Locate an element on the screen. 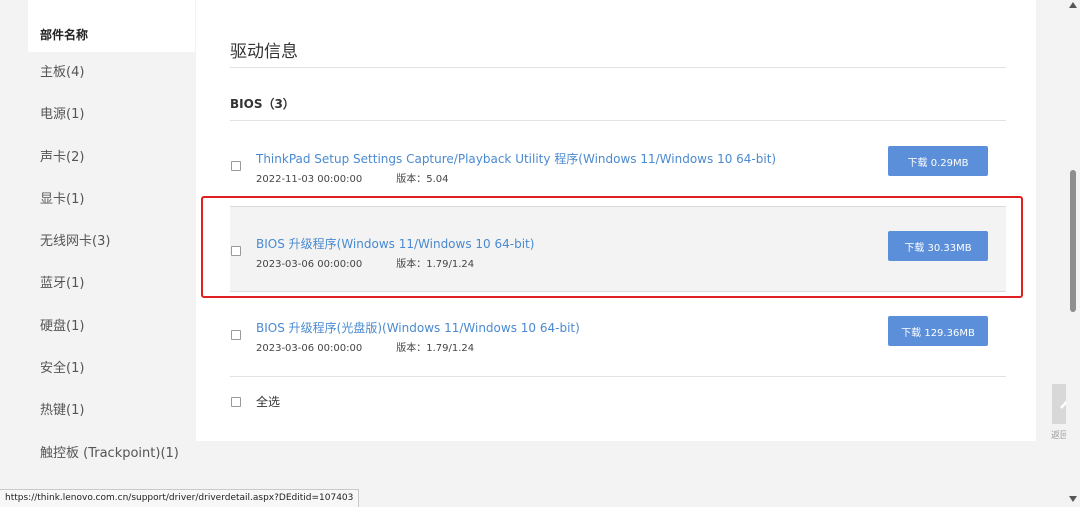  scroll-down-arrow-icon is located at coordinates (1073, 499).